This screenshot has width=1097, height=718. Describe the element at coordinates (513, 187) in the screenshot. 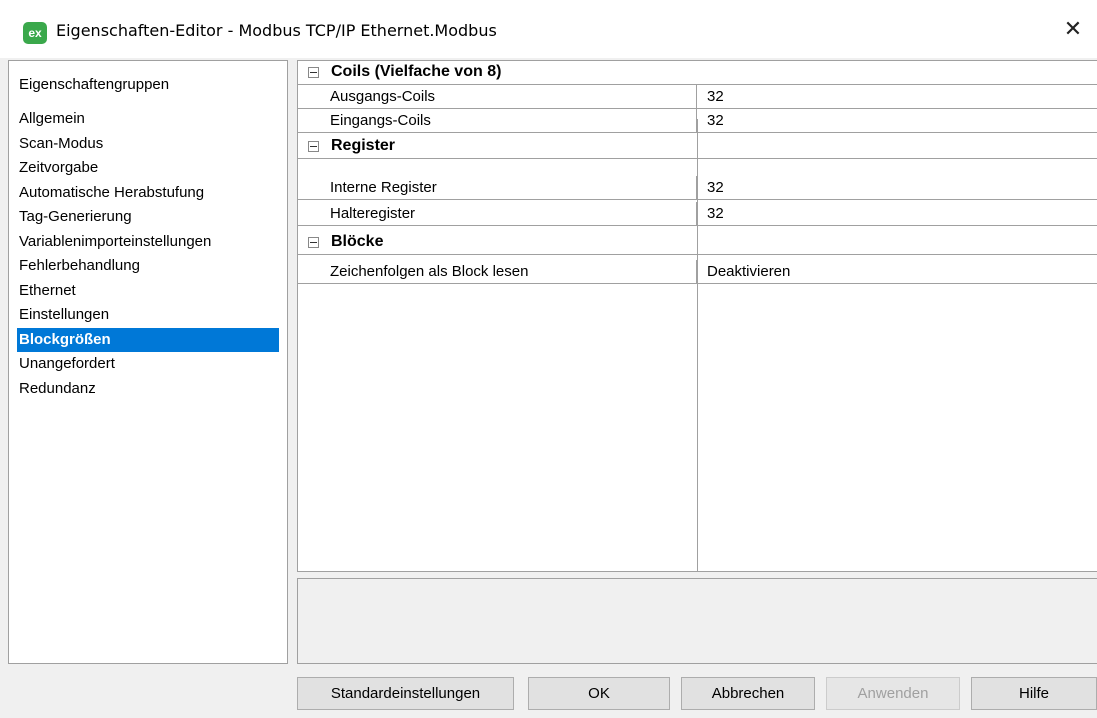

I see `property-name: Interne Register` at that location.